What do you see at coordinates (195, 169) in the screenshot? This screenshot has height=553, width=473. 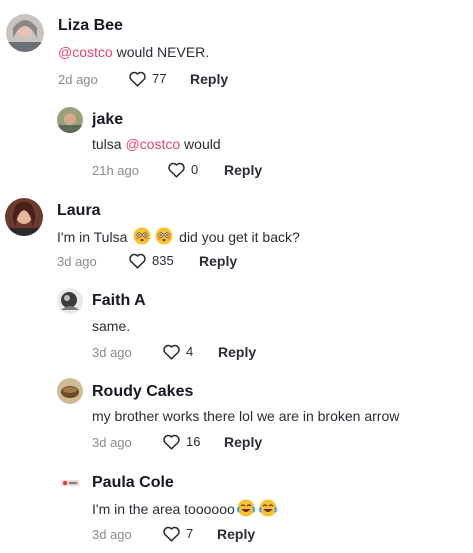 I see `like-count: 0` at bounding box center [195, 169].